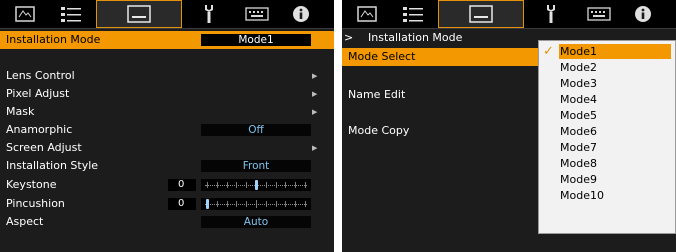  Describe the element at coordinates (615, 179) in the screenshot. I see `mode-option-9: Mode9` at that location.